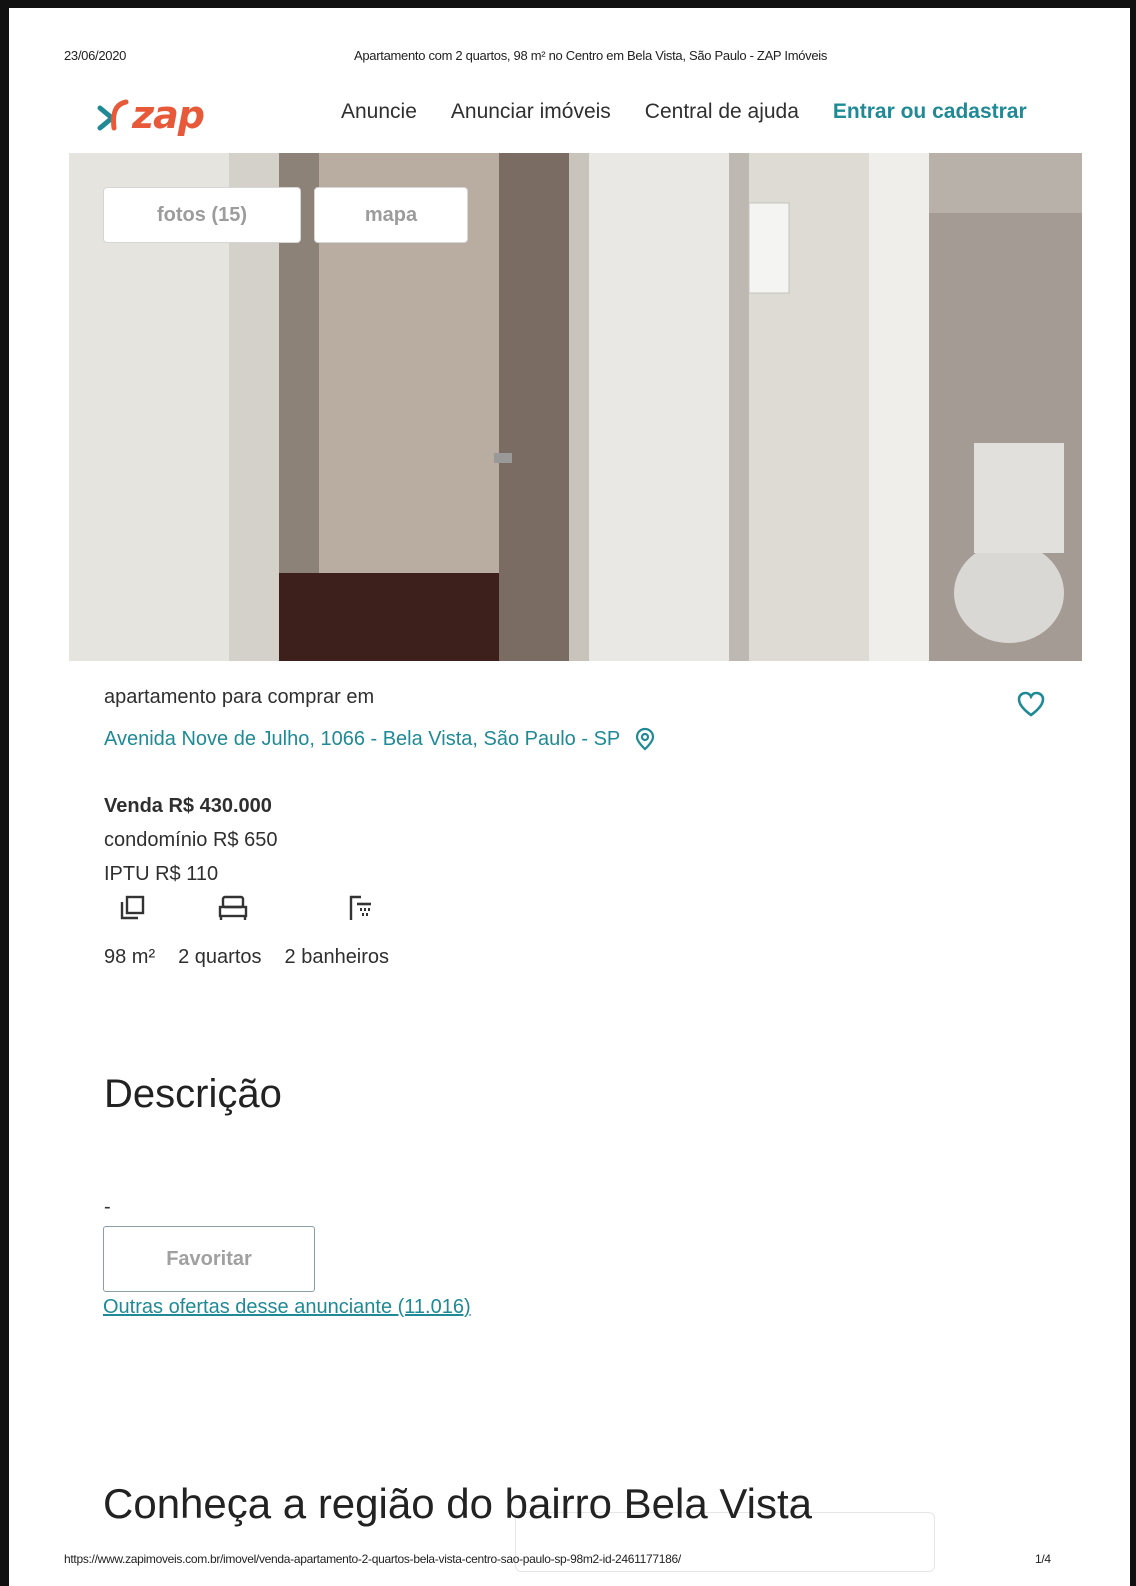 This screenshot has width=1136, height=1586. I want to click on area-icon, so click(133, 910).